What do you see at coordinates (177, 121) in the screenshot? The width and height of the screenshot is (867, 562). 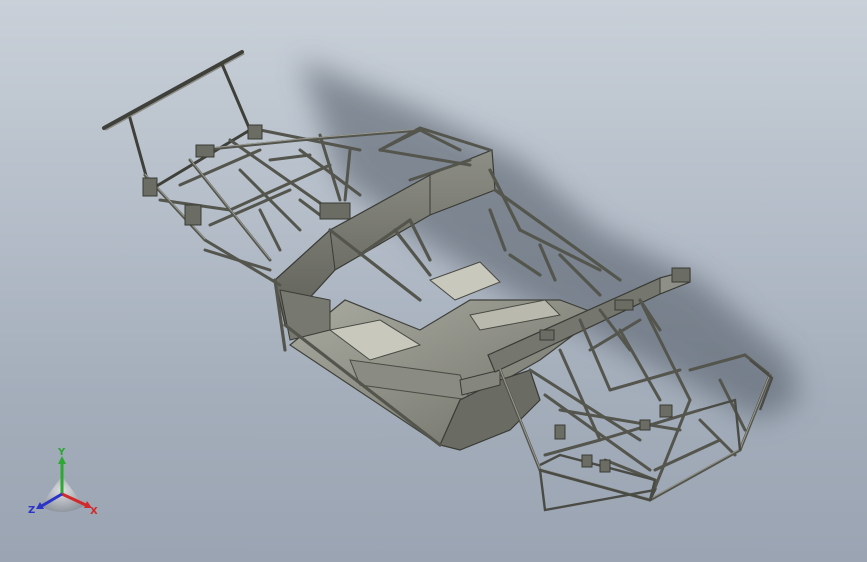 I see `rear-wing-bar` at bounding box center [177, 121].